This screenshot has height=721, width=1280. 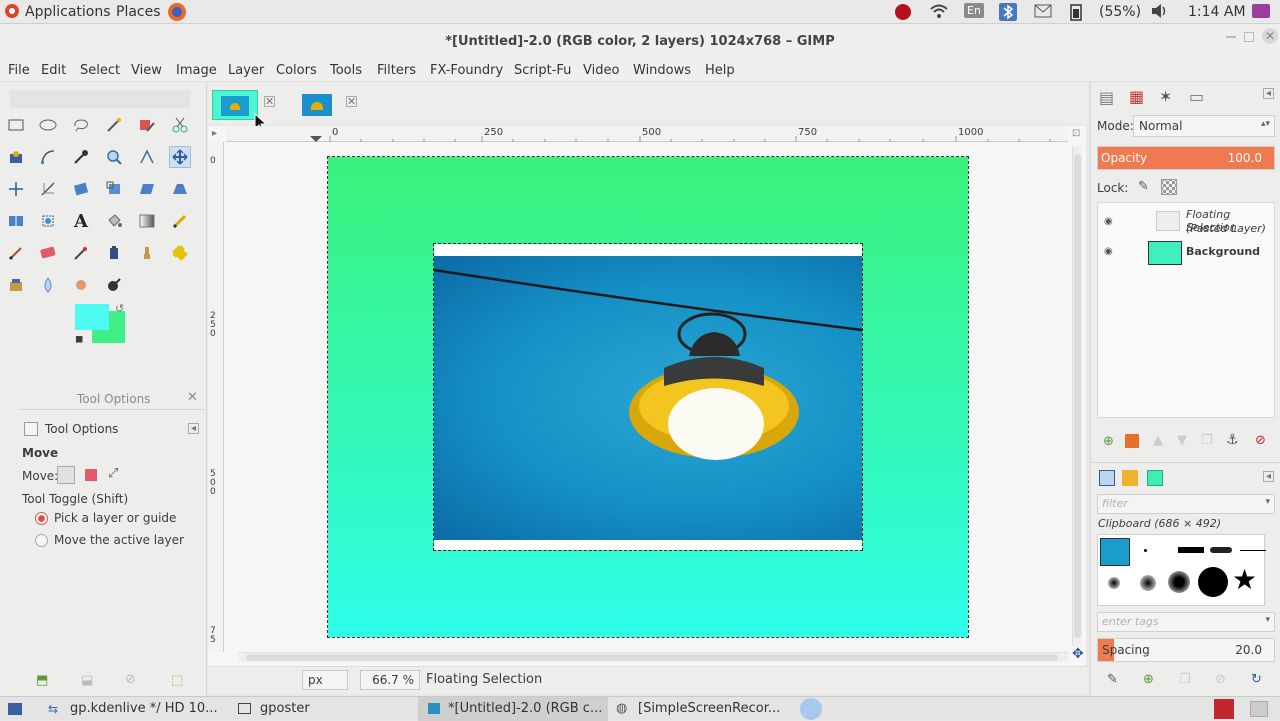 I want to click on perspective-icon, so click(x=180, y=189).